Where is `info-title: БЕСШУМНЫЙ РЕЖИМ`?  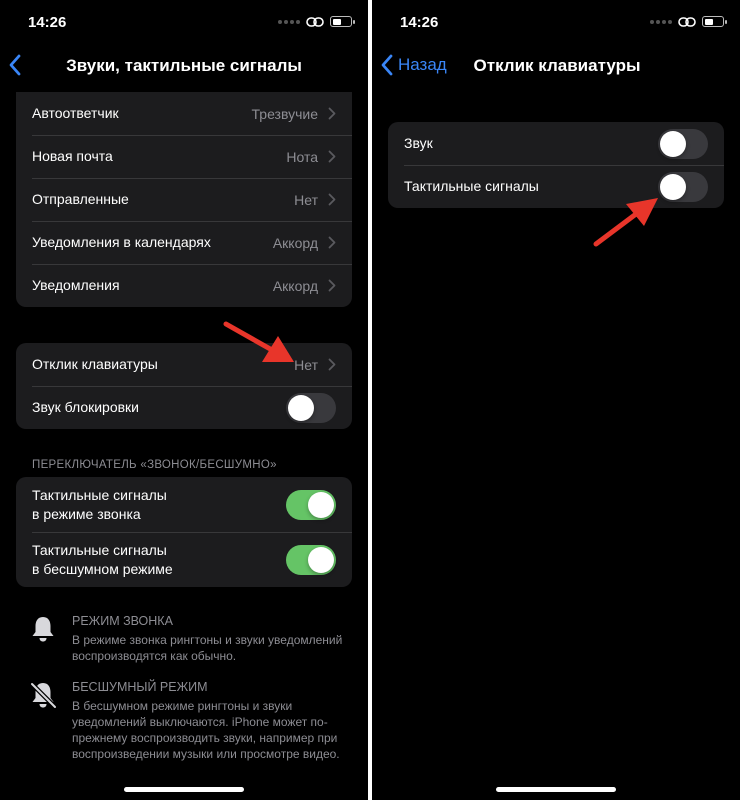 info-title: БЕСШУМНЫЙ РЕЖИМ is located at coordinates (140, 687).